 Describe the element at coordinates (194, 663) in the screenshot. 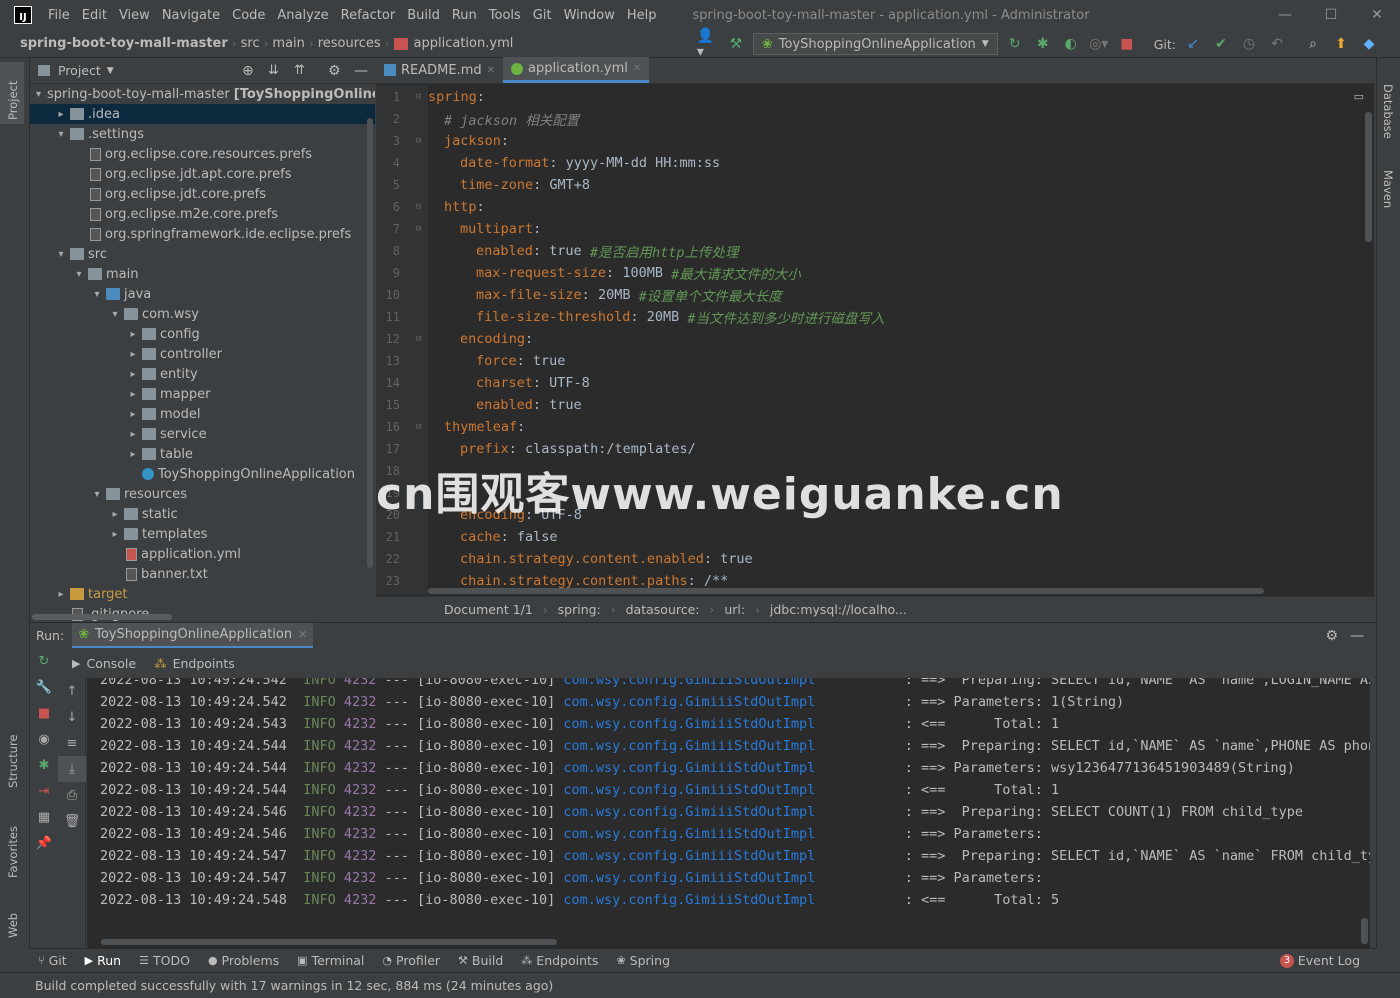

I see `endpoints-tab: ⁂ Endpoints` at that location.